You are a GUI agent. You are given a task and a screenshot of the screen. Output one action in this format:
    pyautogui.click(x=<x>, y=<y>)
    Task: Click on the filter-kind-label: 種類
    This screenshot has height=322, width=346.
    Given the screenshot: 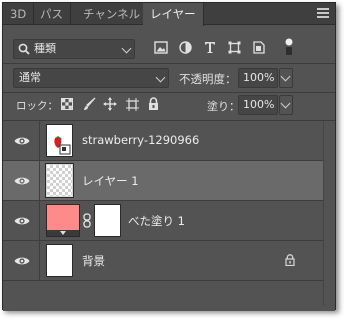 What is the action you would take?
    pyautogui.click(x=45, y=48)
    